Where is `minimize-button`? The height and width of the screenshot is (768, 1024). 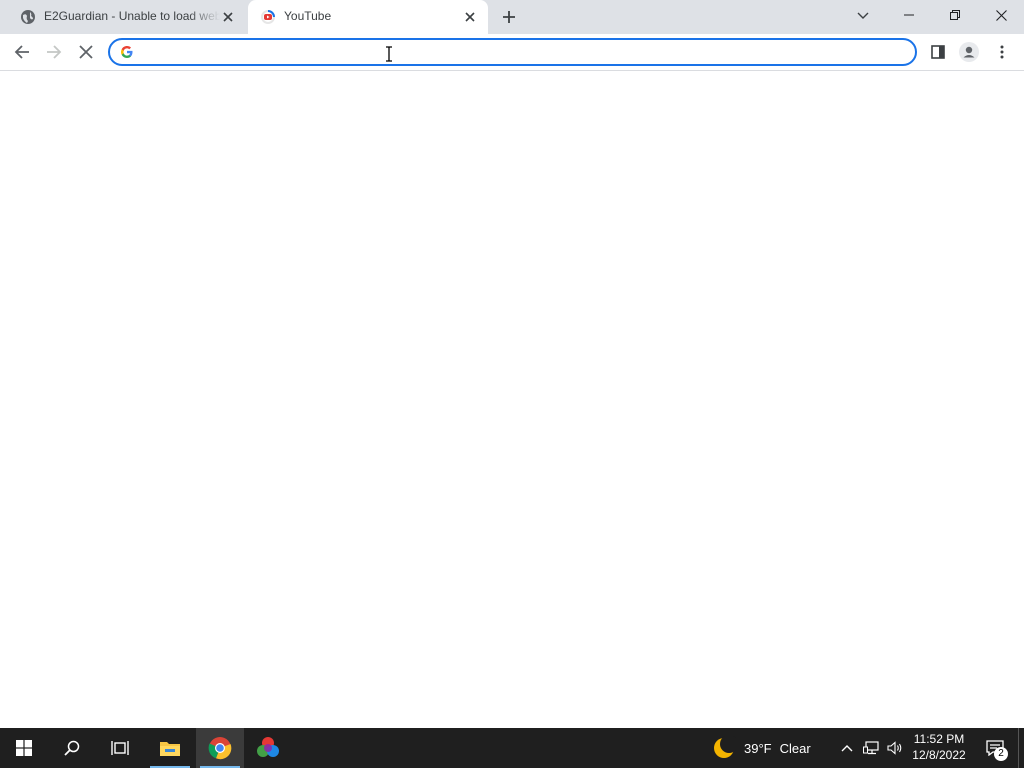 minimize-button is located at coordinates (909, 15).